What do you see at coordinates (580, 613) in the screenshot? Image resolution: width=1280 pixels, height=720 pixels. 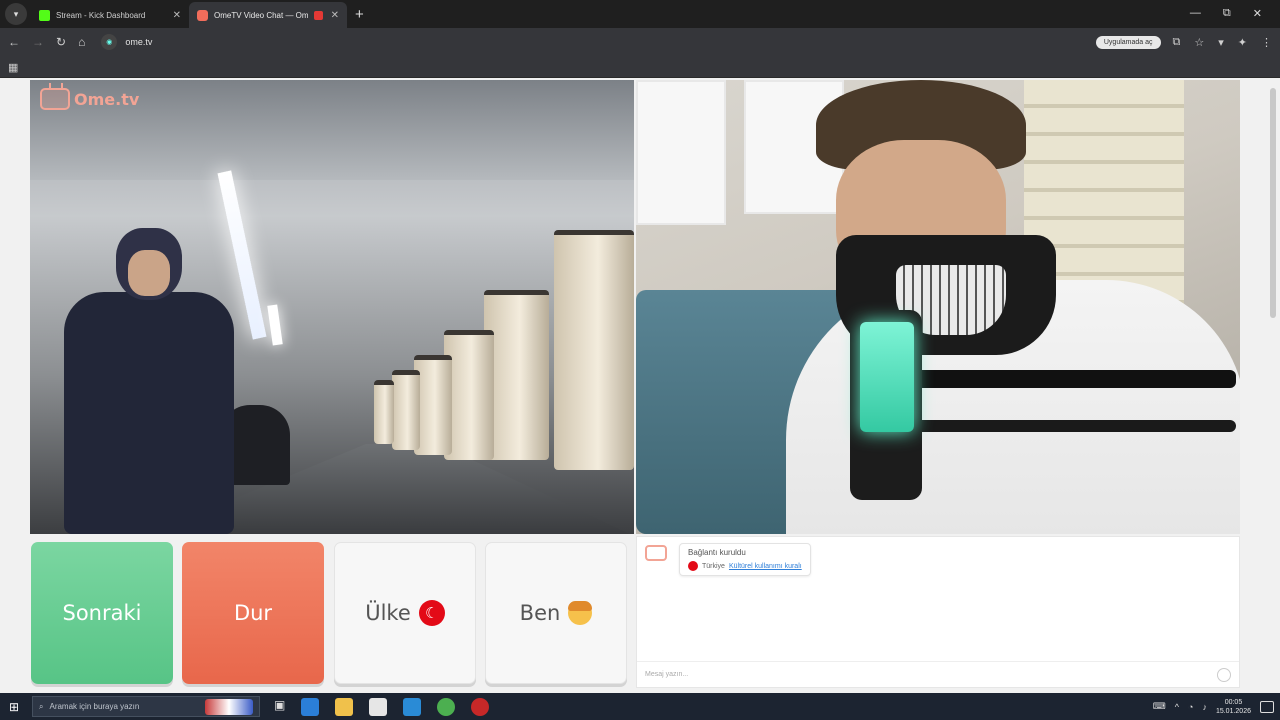 I see `avatar-emoji-icon` at bounding box center [580, 613].